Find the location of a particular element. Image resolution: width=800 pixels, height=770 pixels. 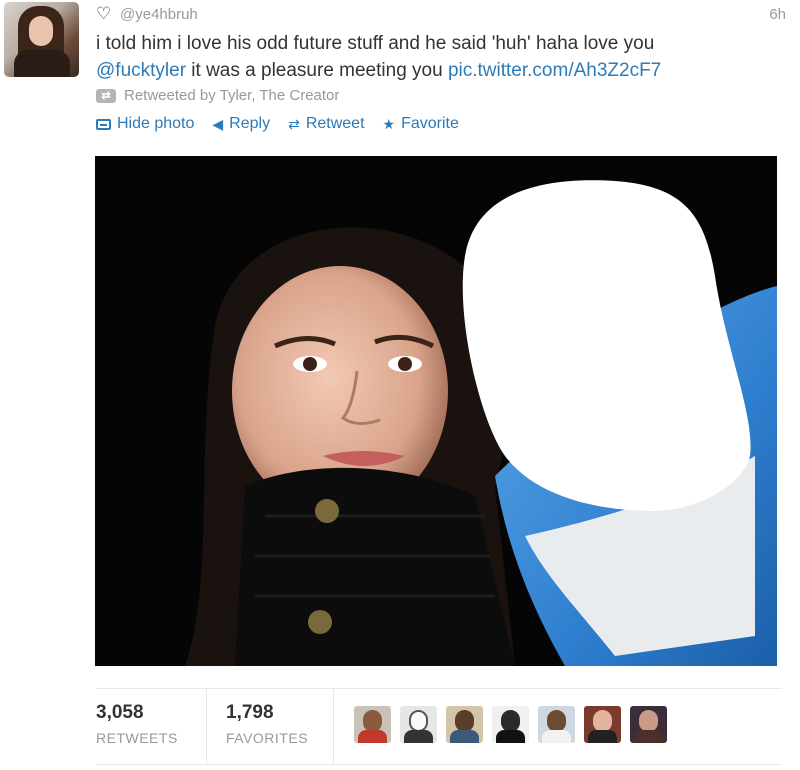

favorite-label: Favorite is located at coordinates (430, 123).